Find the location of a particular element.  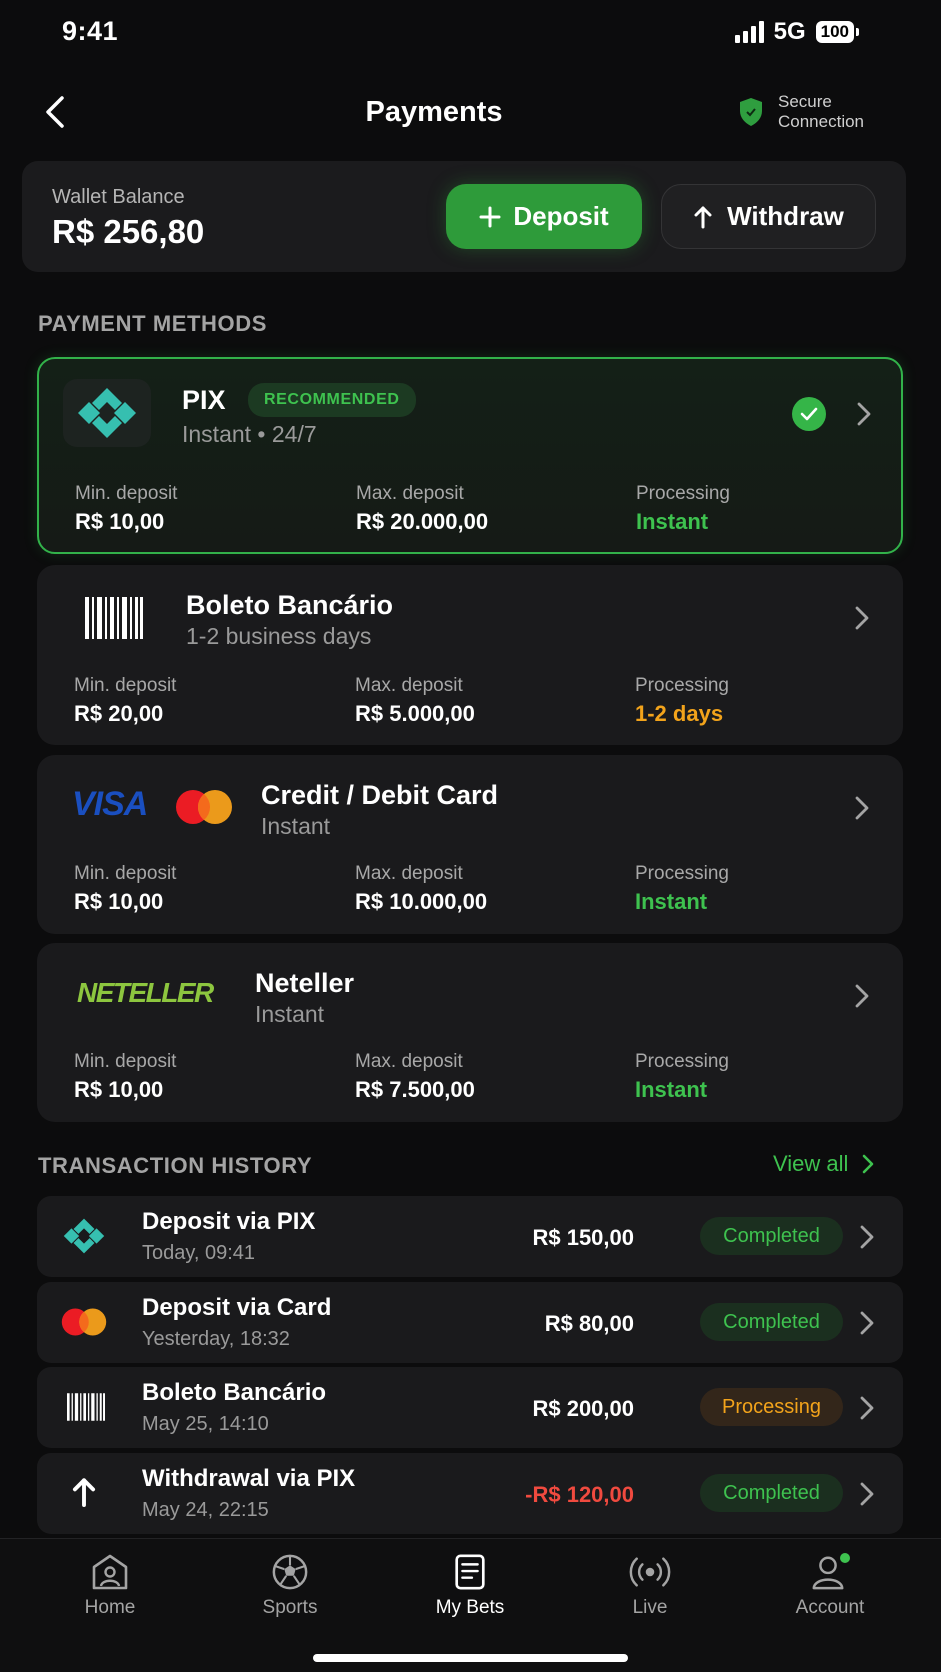

visa-logo: VISA is located at coordinates (110, 804).